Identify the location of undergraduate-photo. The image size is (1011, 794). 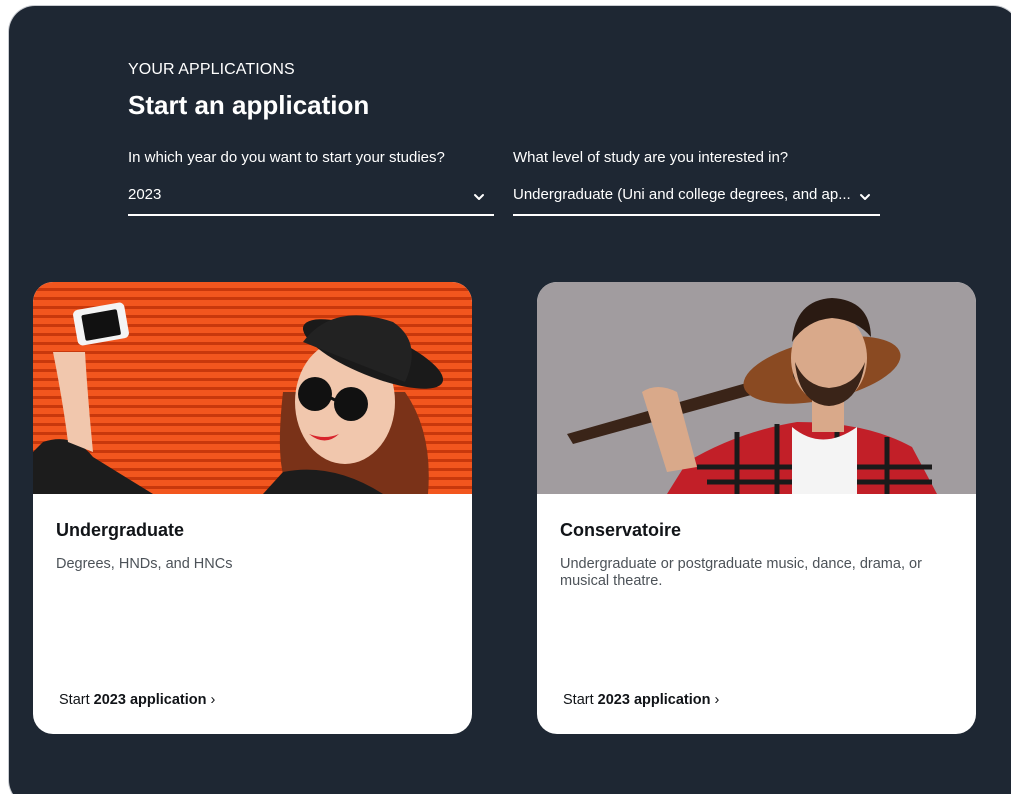
(252, 388).